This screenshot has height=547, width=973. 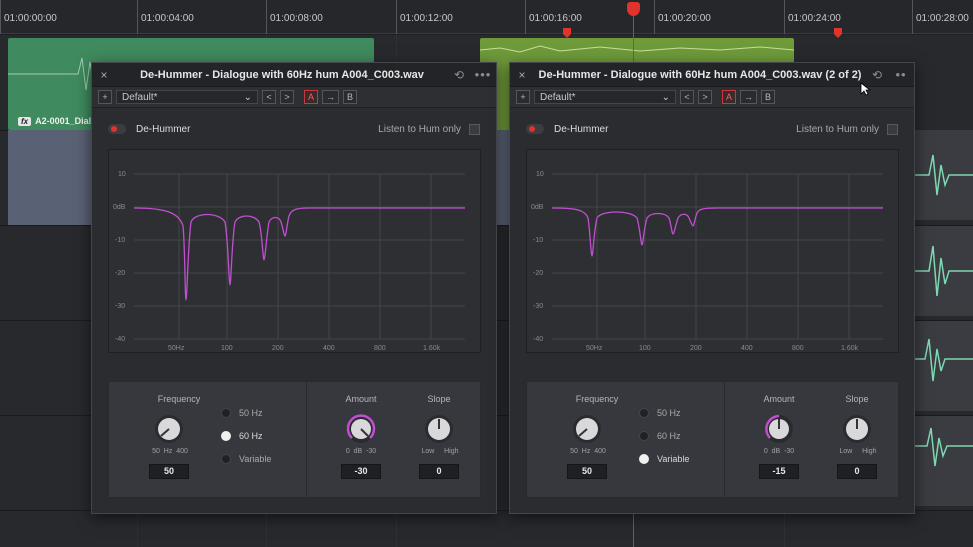 I want to click on frequency-label: Frequency, so click(x=597, y=399).